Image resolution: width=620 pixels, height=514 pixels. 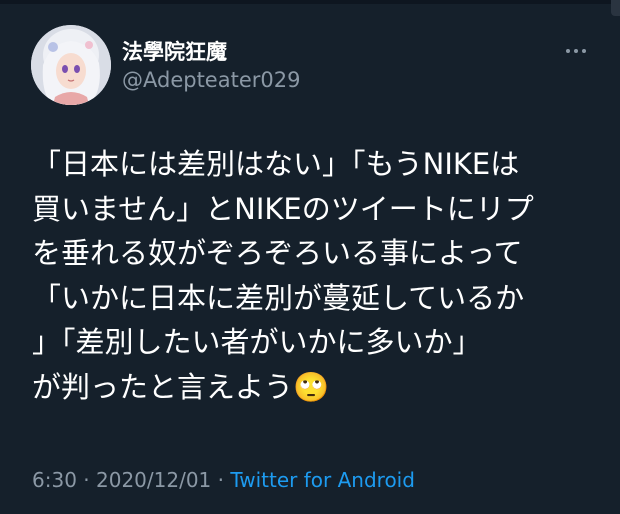 I want to click on more-options-button, so click(x=576, y=51).